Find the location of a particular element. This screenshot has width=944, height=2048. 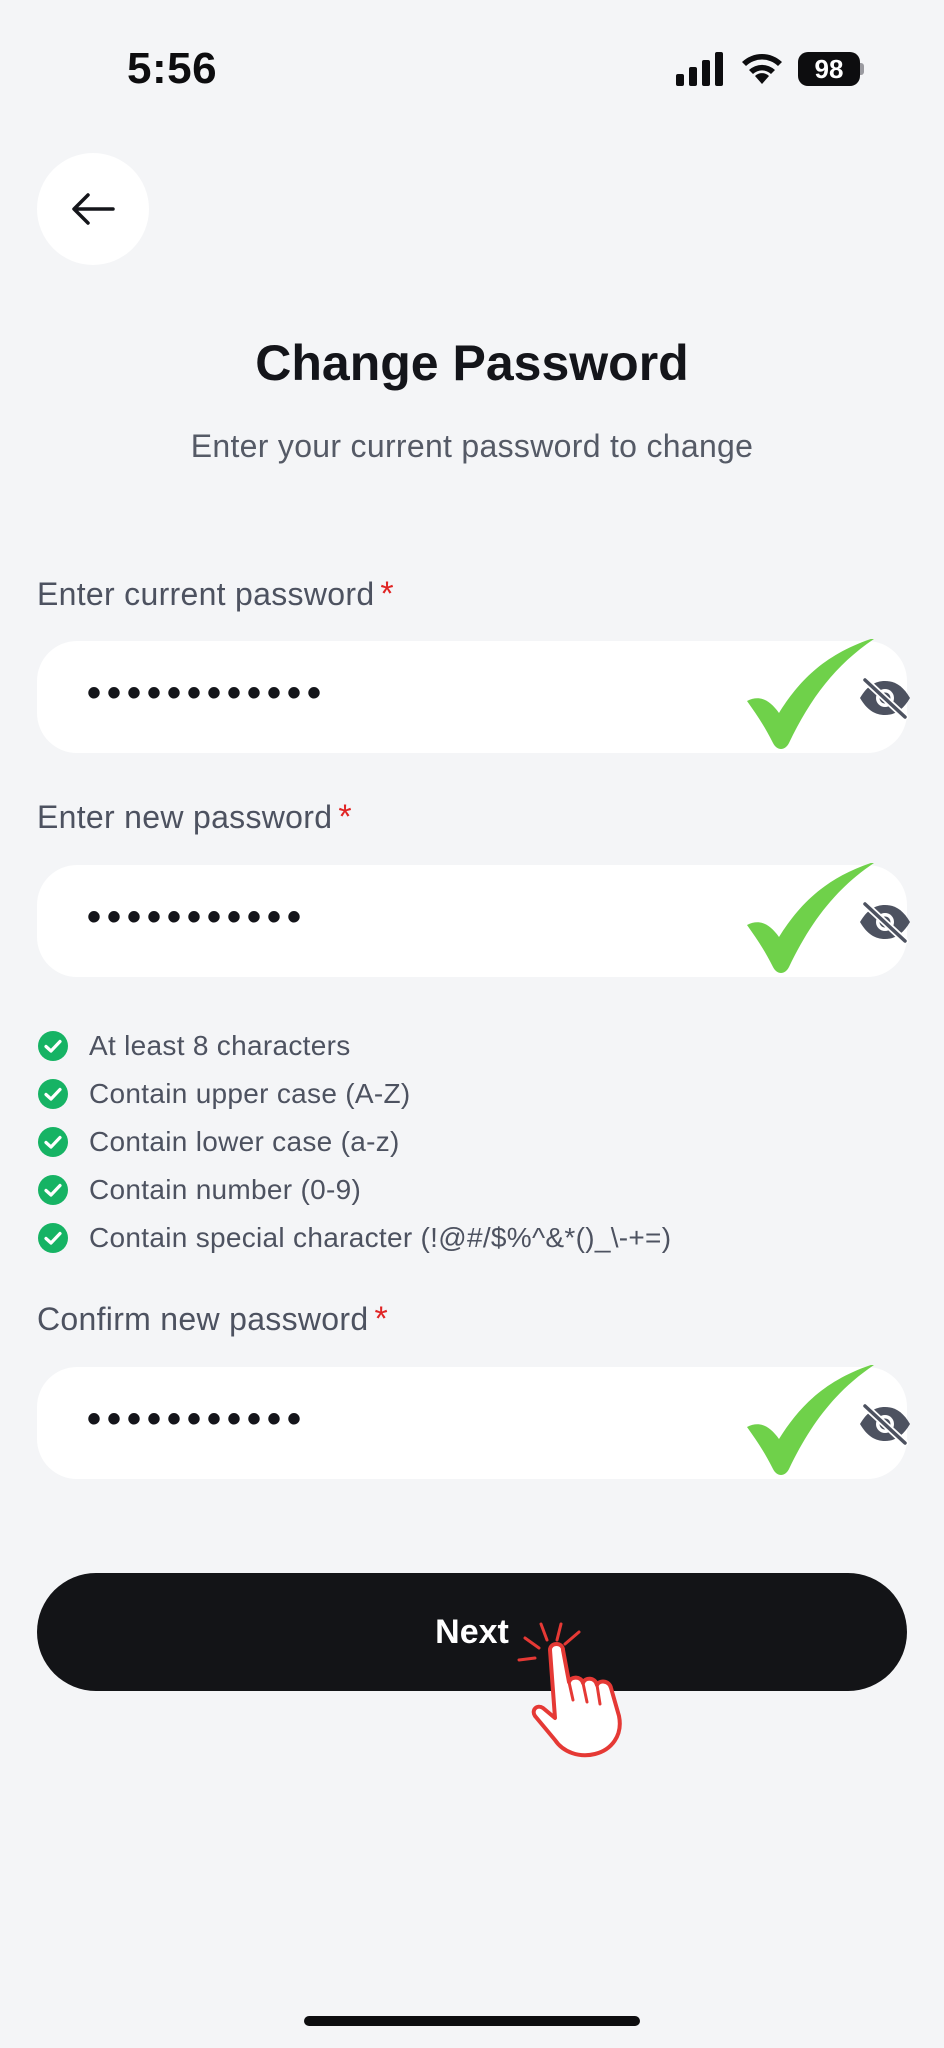

back-button is located at coordinates (93, 209).